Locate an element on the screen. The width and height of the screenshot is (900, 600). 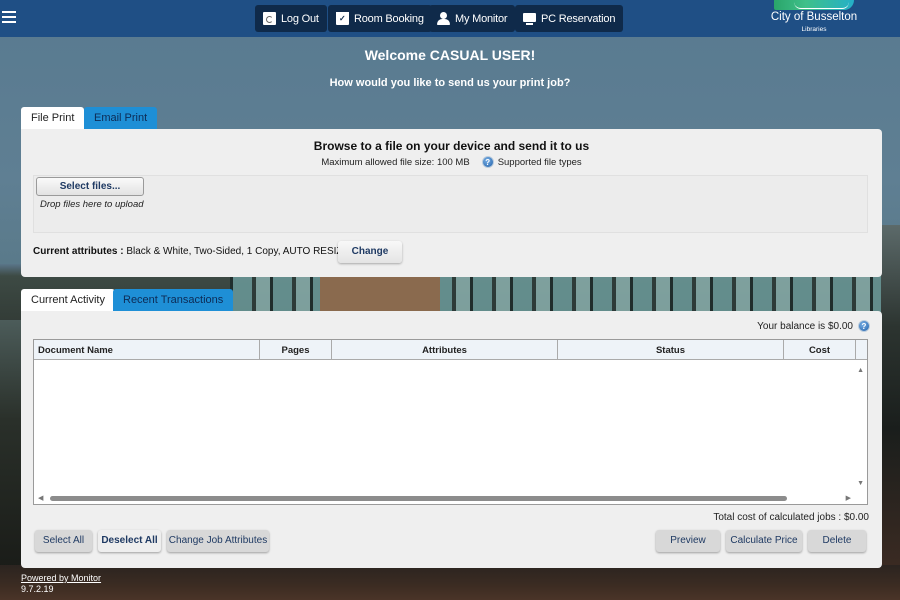
change-attributes-button: Change is located at coordinates (370, 252).